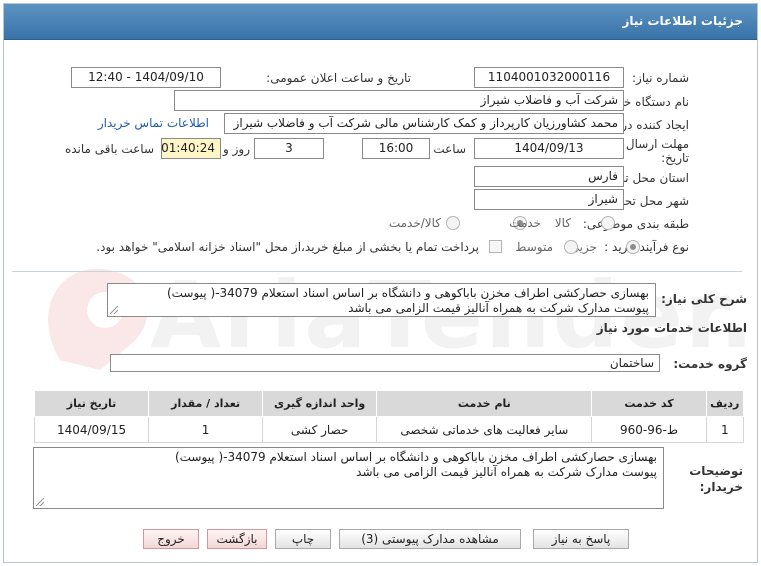  What do you see at coordinates (171, 539) in the screenshot?
I see `exit-button: خروج` at bounding box center [171, 539].